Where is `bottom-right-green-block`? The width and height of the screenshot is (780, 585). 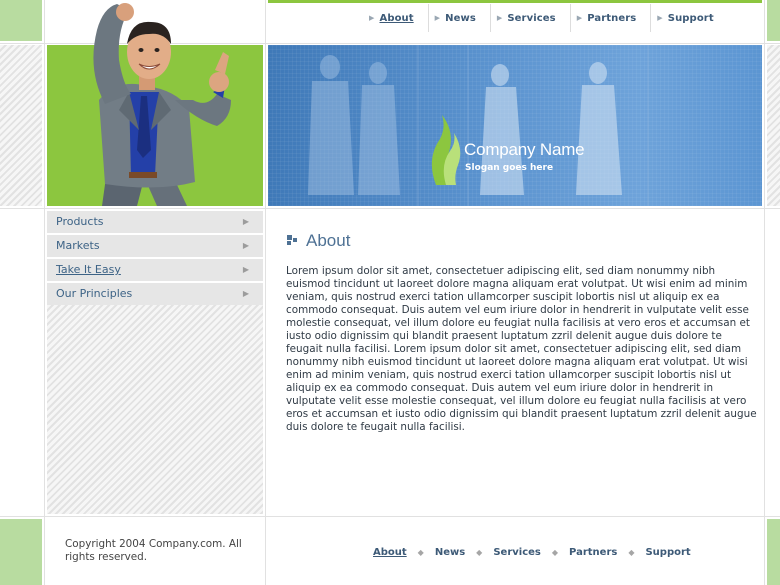 bottom-right-green-block is located at coordinates (773, 552).